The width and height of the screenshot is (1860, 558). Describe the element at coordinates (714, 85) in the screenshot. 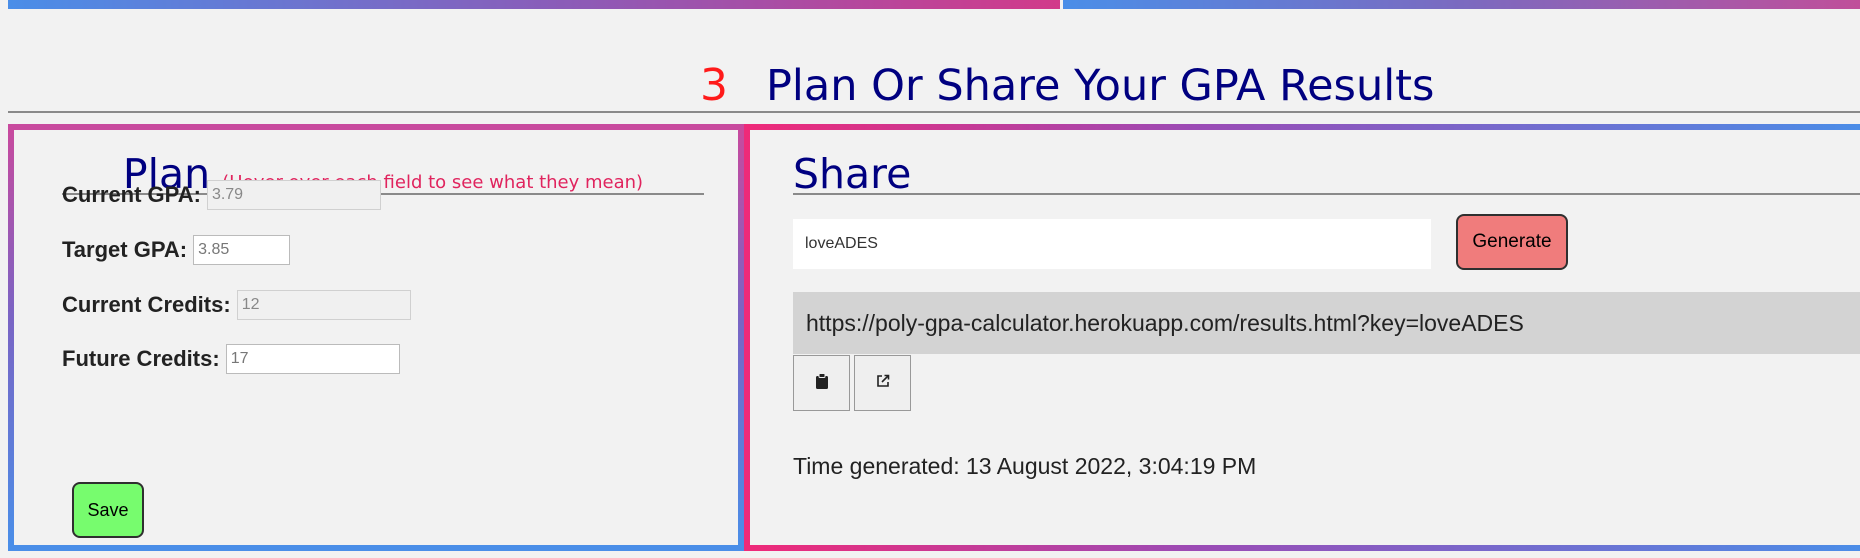

I see `step-number: 3` at that location.